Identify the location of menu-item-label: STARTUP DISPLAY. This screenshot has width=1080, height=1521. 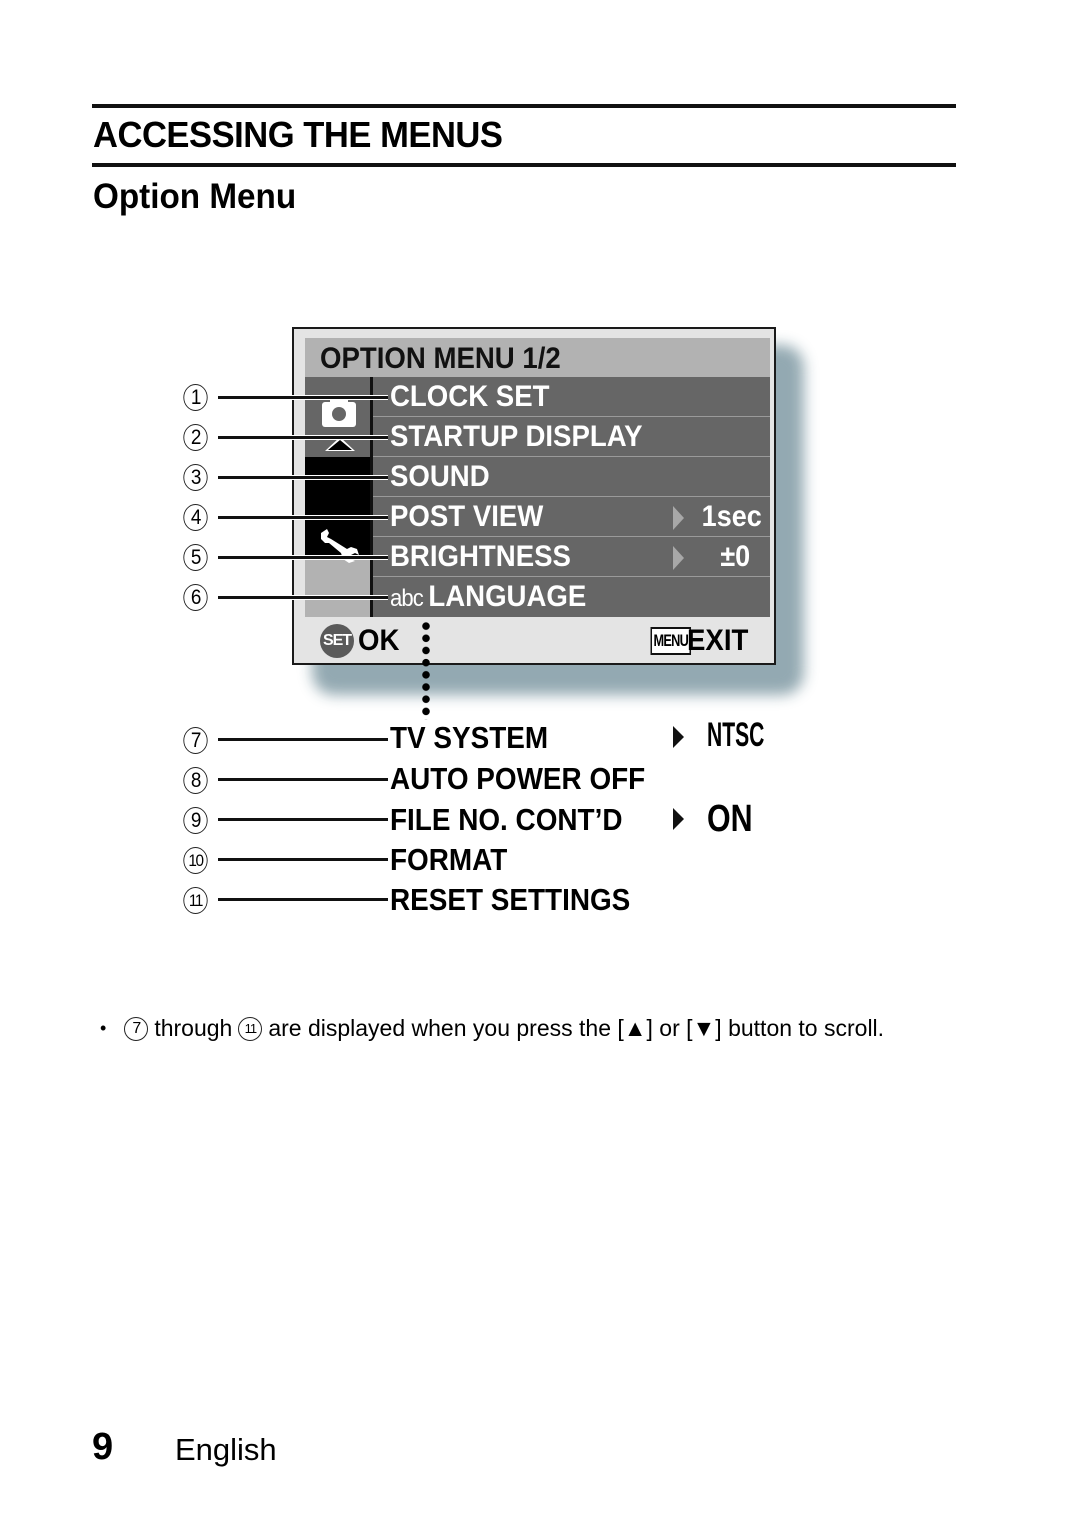
(516, 436).